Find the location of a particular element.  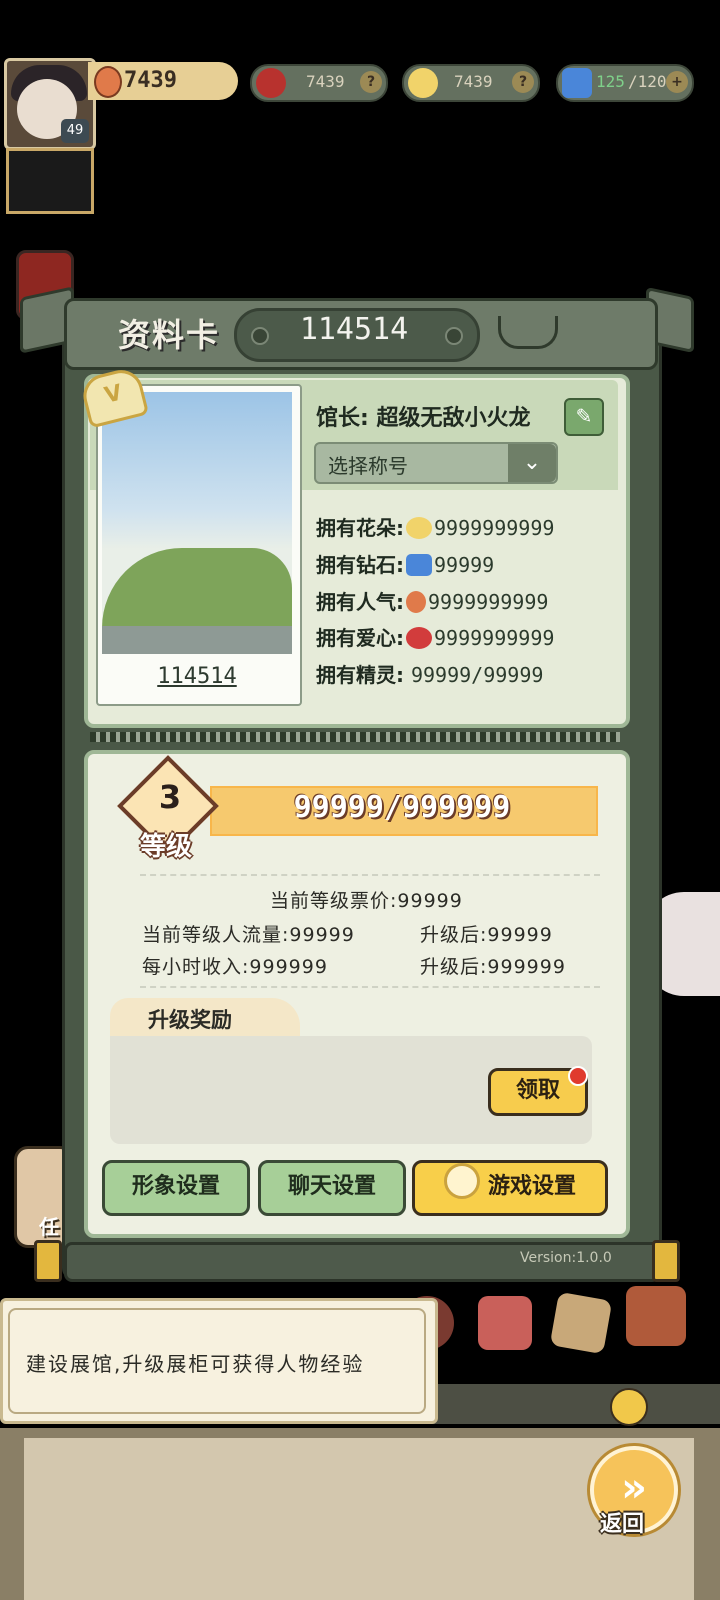

stat-popularity: 拥有人气: 9999999999 is located at coordinates (432, 600).